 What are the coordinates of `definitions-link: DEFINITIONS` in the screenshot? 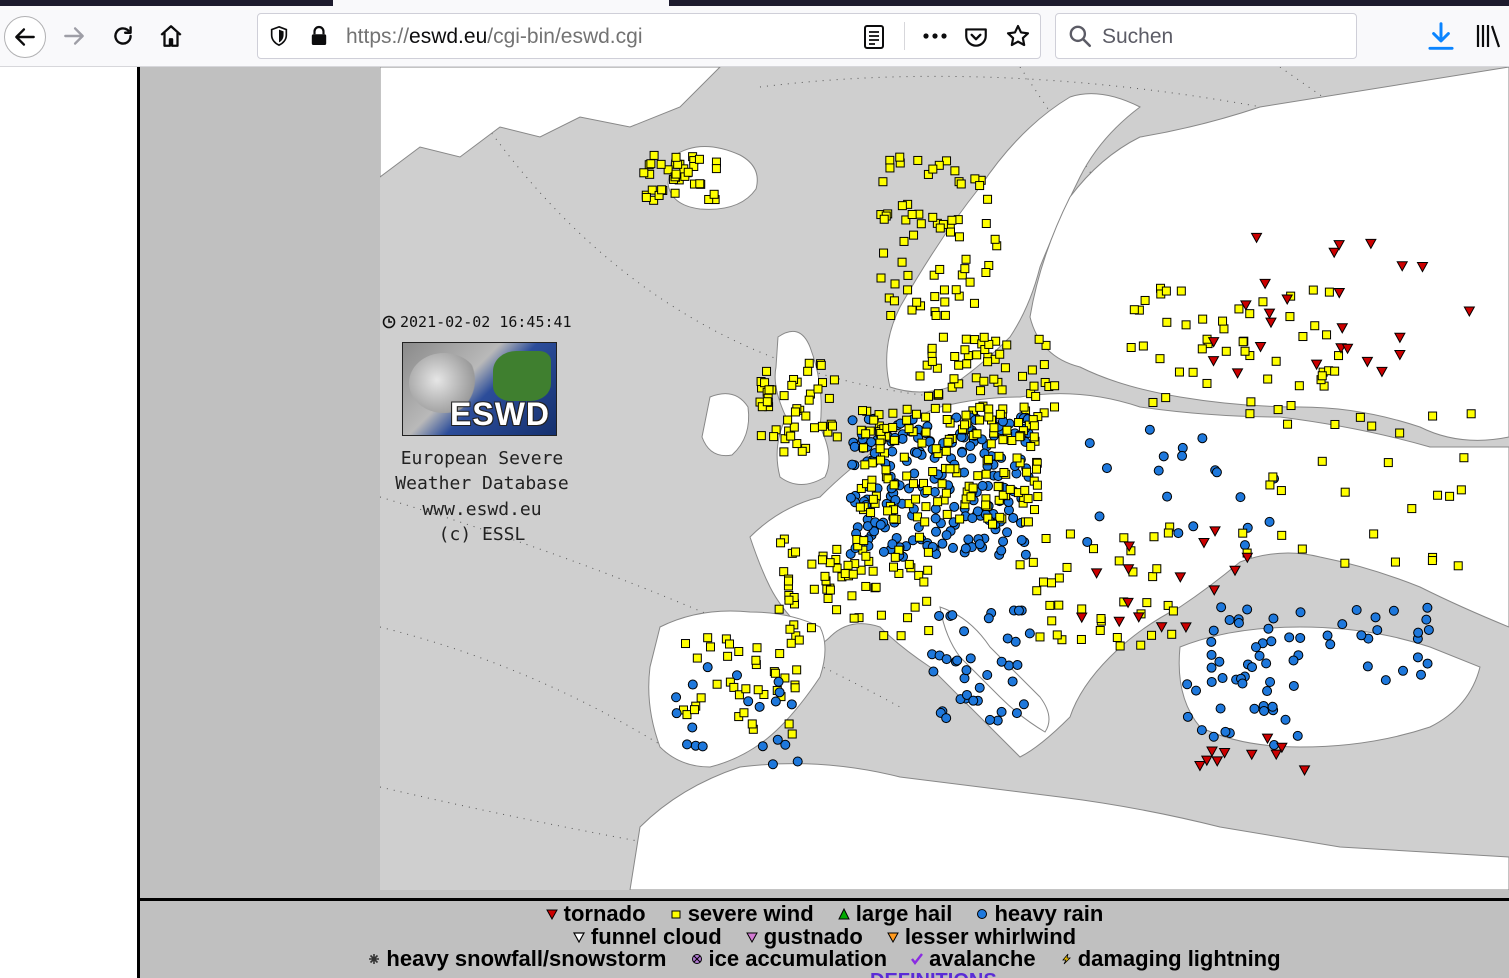 It's located at (933, 974).